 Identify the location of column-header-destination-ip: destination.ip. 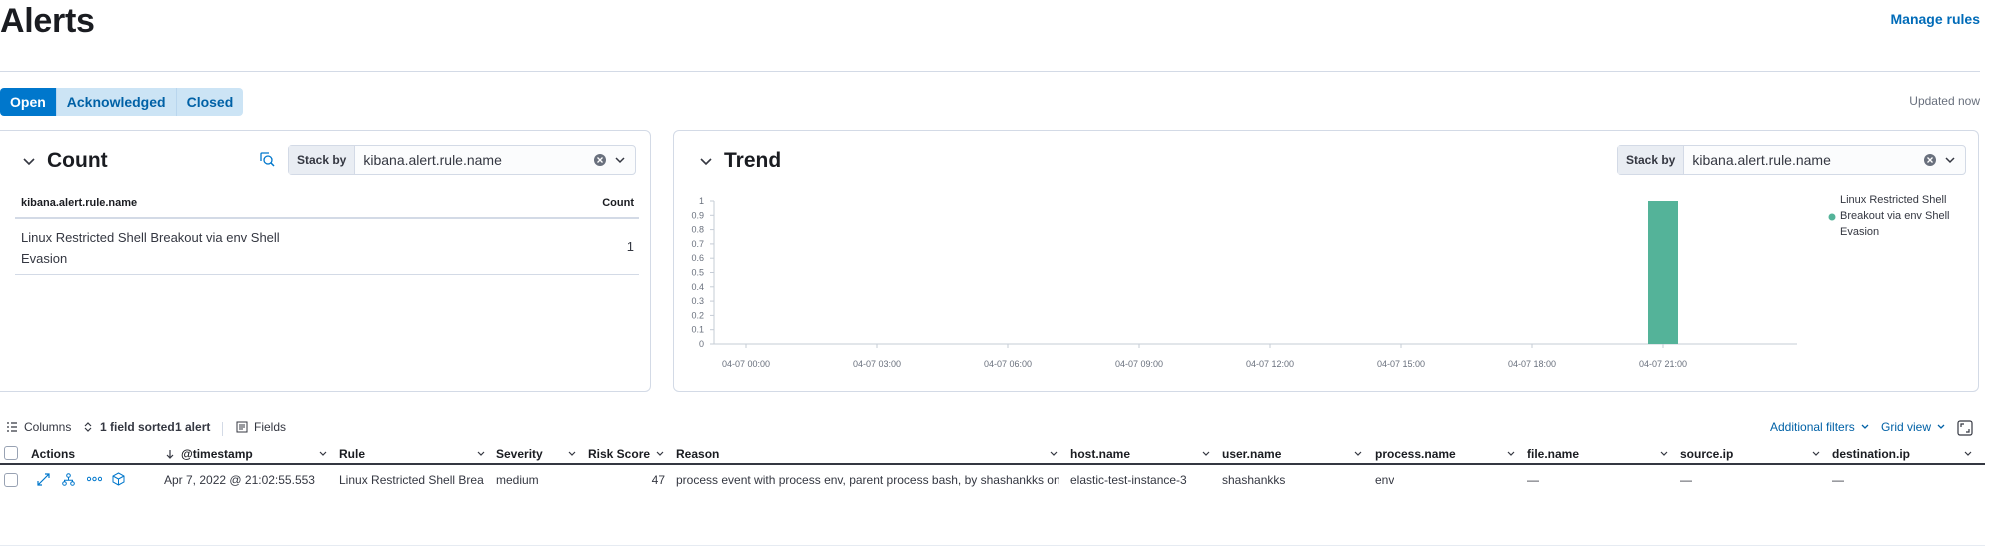
(1871, 454).